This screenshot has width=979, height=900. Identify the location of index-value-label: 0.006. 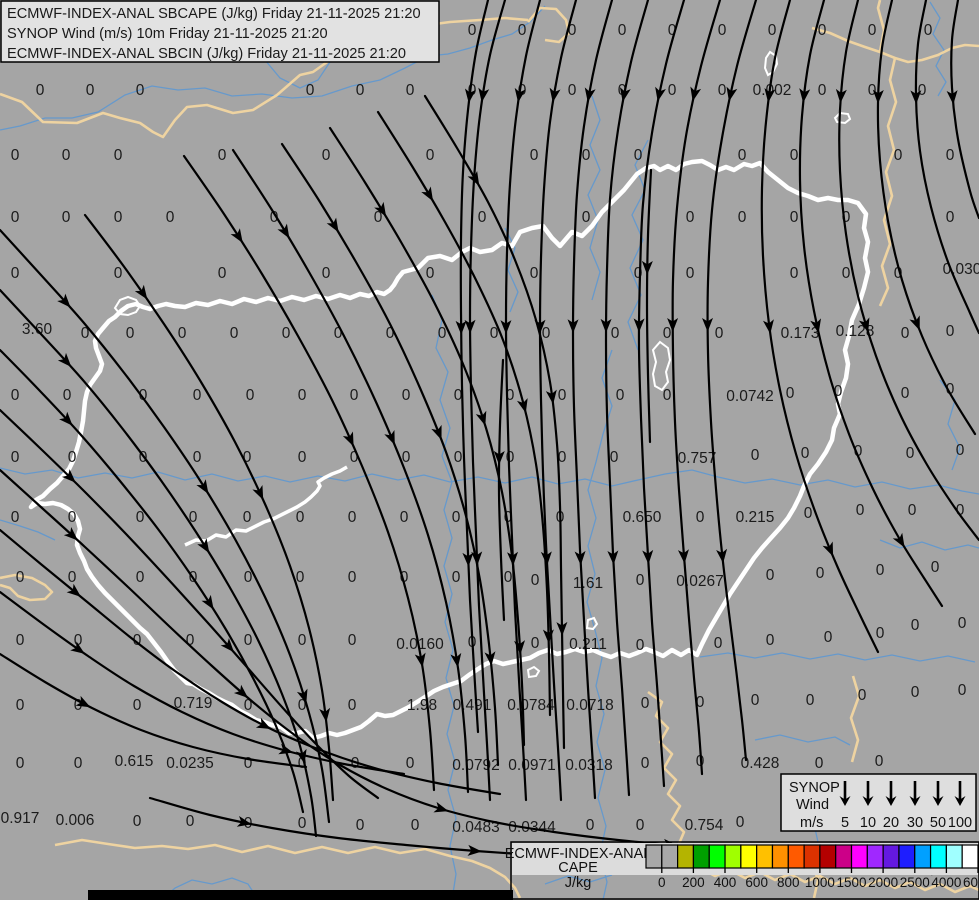
(75, 820).